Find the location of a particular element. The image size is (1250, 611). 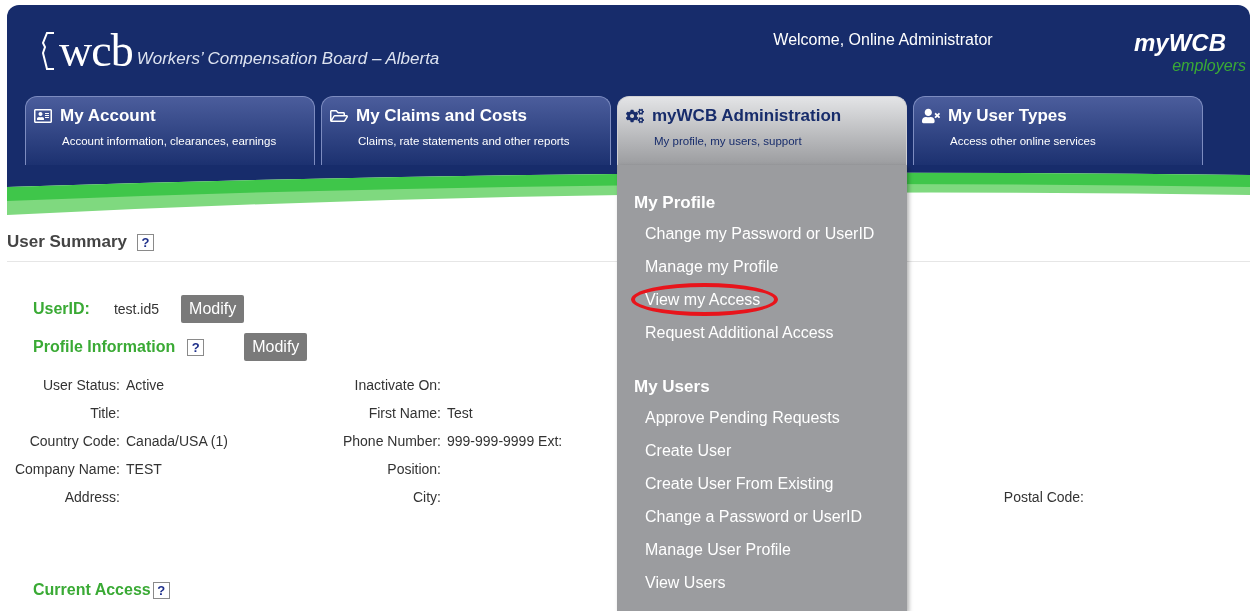

nav-tab: My User Types Access other online services is located at coordinates (1058, 130).